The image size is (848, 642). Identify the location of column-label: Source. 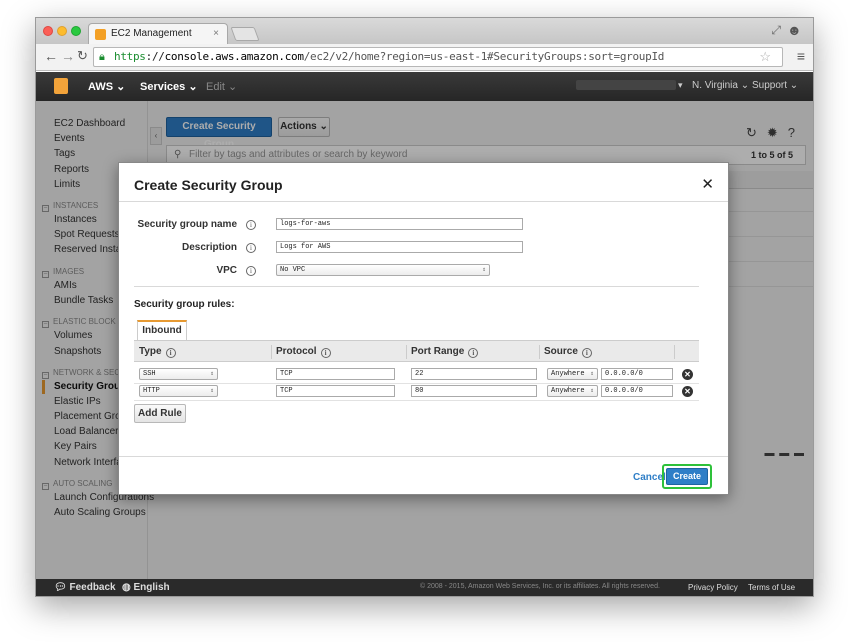
(561, 351).